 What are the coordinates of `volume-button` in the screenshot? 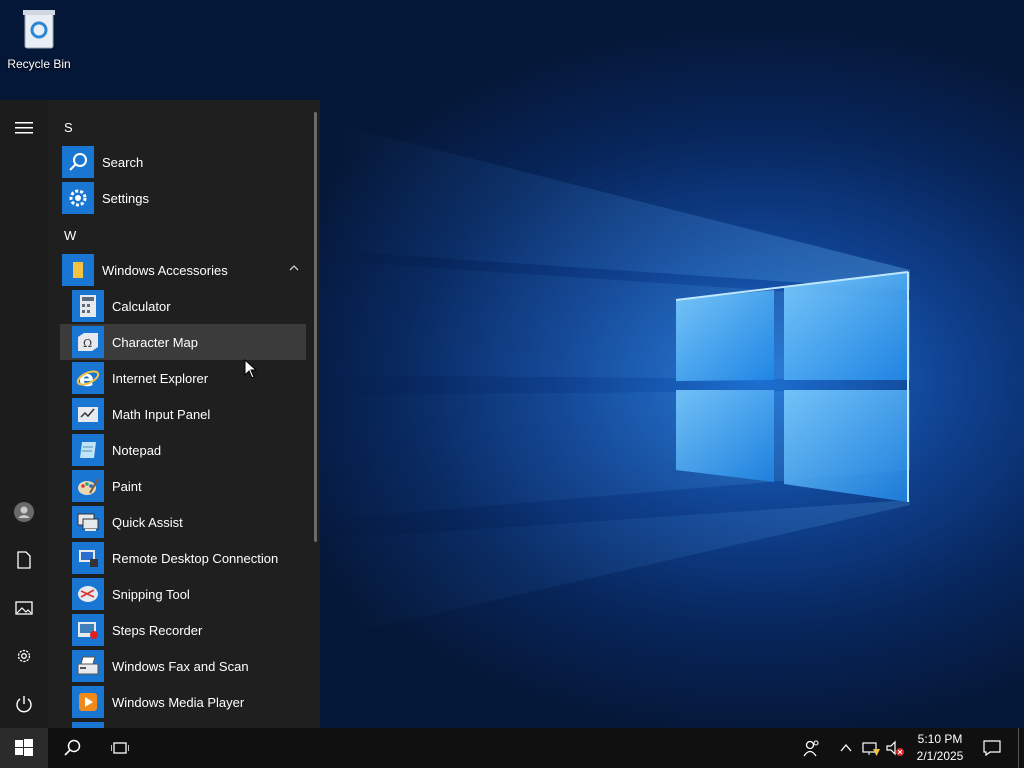 It's located at (895, 748).